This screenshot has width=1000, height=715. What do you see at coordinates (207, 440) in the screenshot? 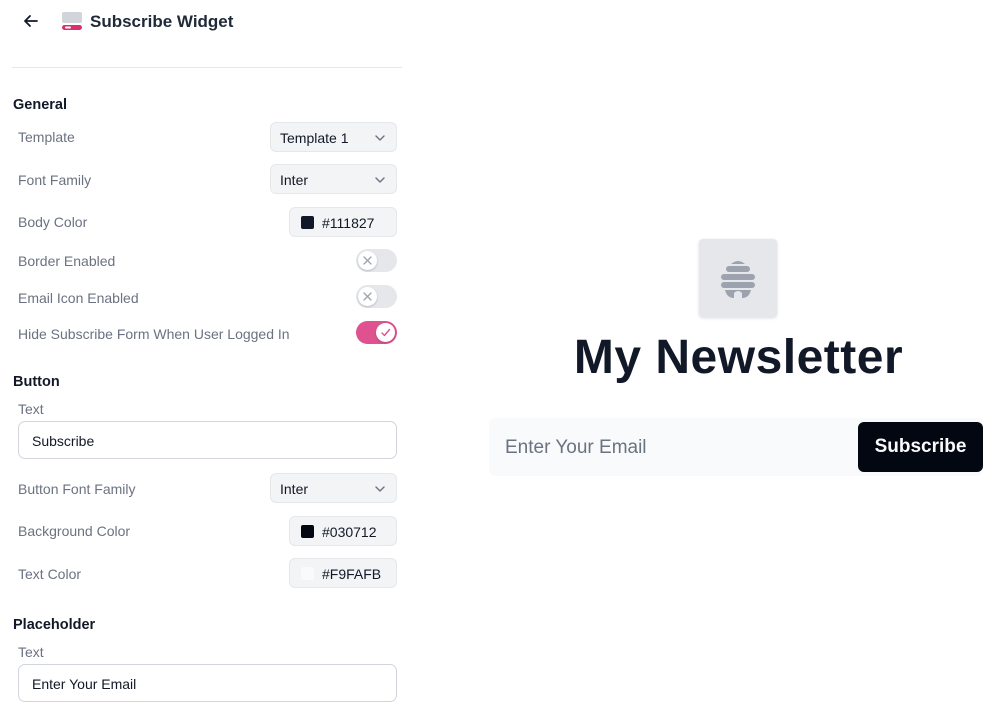
I see `button-text-input: Subscribe` at bounding box center [207, 440].